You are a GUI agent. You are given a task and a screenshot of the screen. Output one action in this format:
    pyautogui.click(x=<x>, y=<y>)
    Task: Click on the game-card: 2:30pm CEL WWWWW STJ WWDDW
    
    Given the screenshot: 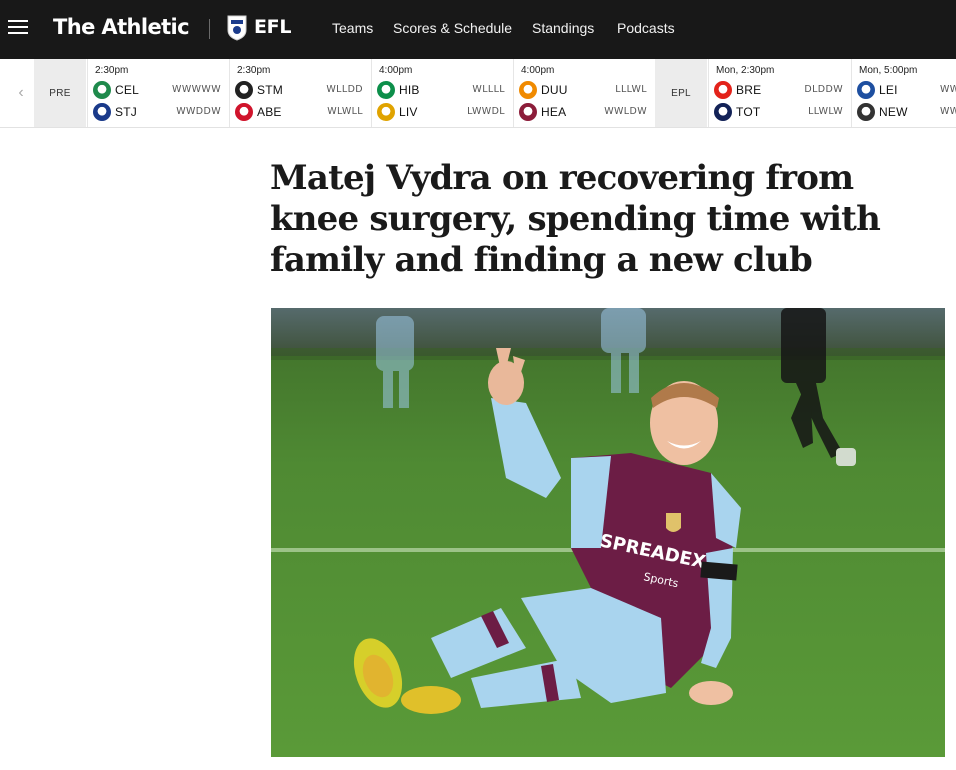 What is the action you would take?
    pyautogui.click(x=157, y=93)
    